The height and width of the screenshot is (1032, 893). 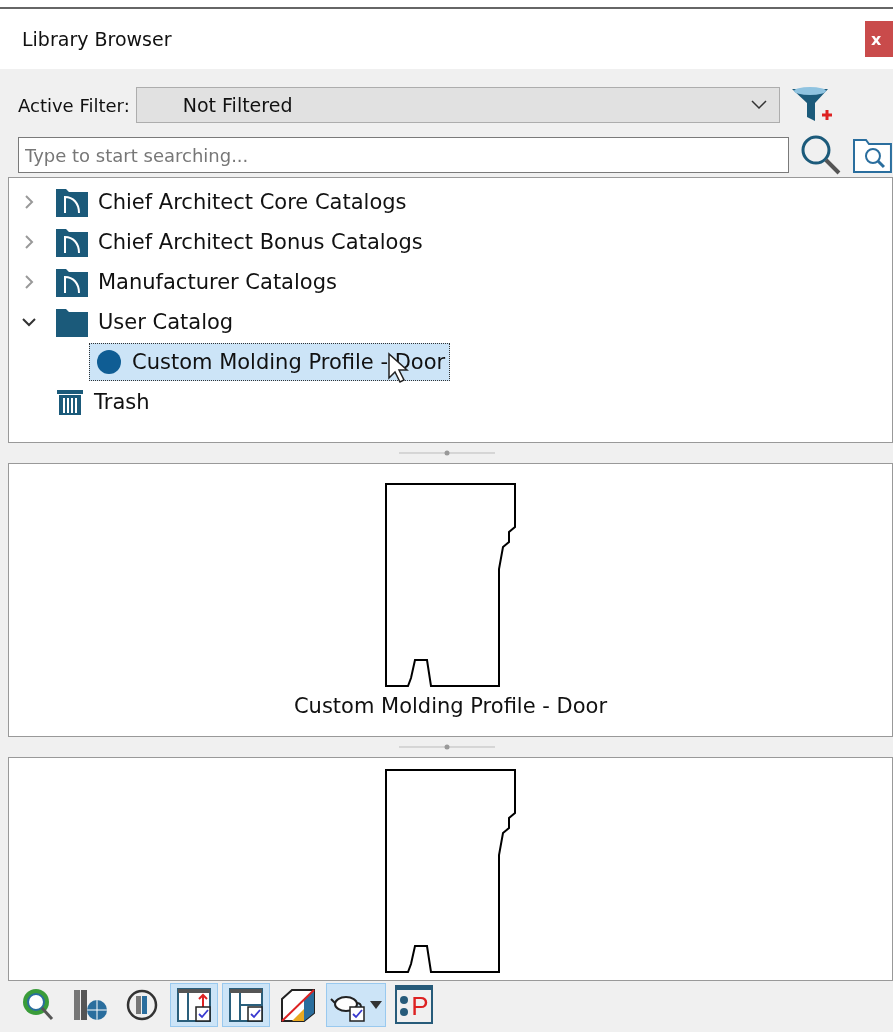 I want to click on tree-item: Trash, so click(x=102, y=402).